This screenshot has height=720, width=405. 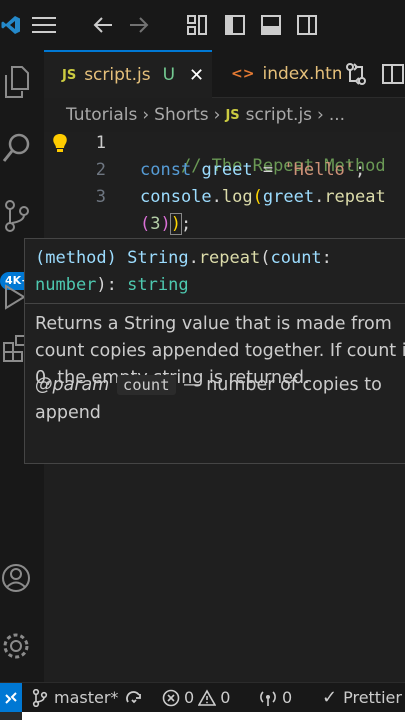 What do you see at coordinates (213, 716) in the screenshot?
I see `bottom-strip-highlight` at bounding box center [213, 716].